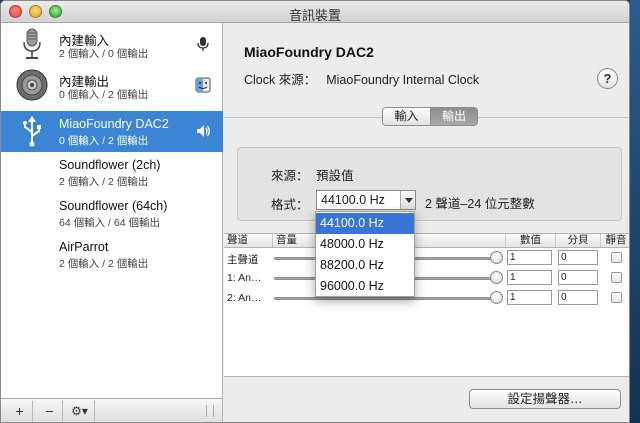 The width and height of the screenshot is (640, 423). What do you see at coordinates (114, 124) in the screenshot?
I see `device-name: MiaoFoundry DAC2` at bounding box center [114, 124].